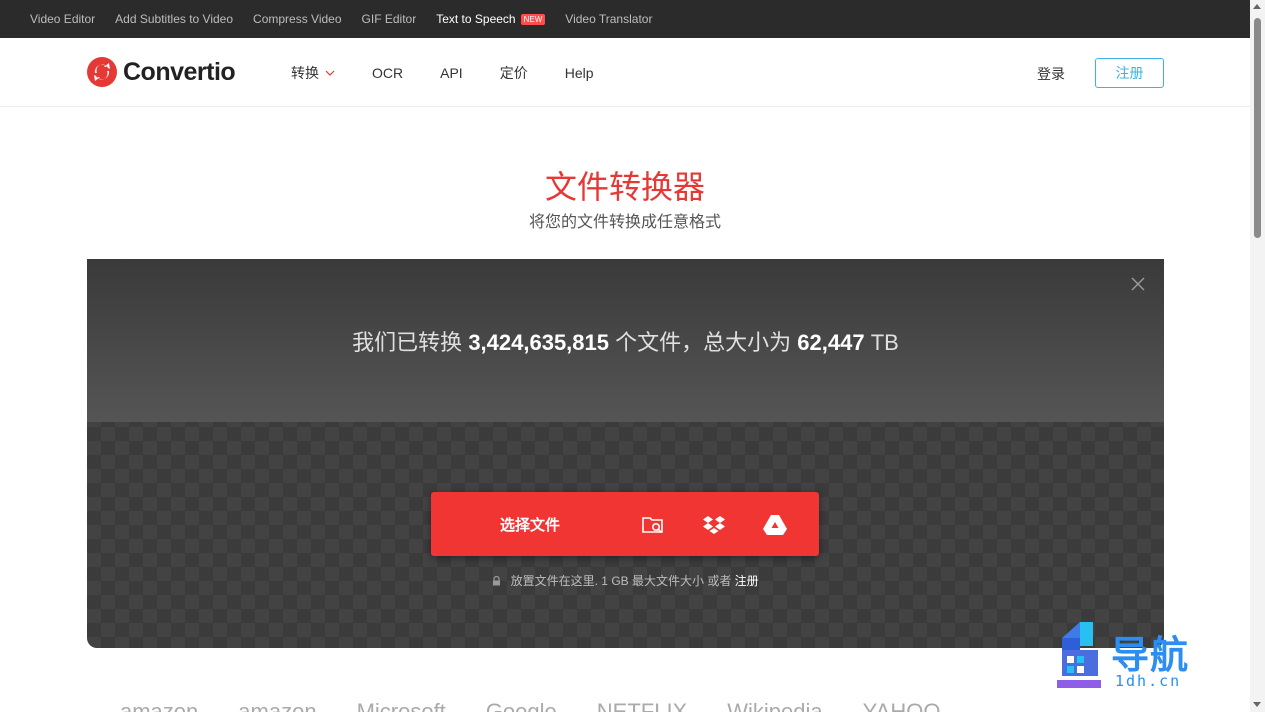  Describe the element at coordinates (297, 19) in the screenshot. I see `link-compress-video: Compress Video` at that location.